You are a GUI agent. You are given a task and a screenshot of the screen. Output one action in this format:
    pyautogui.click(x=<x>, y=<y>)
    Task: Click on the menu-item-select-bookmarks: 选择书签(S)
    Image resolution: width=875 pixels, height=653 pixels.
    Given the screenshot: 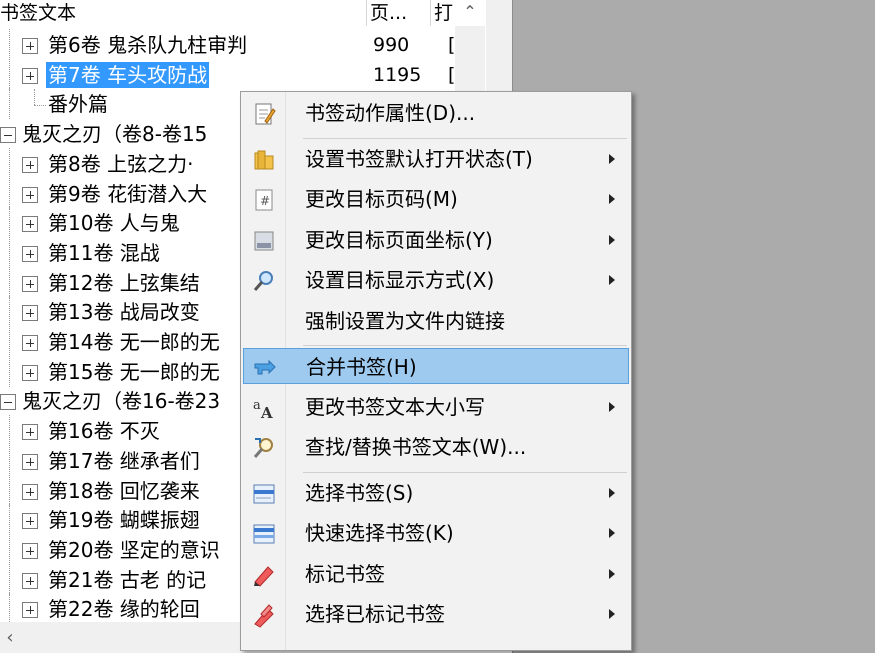 What is the action you would take?
    pyautogui.click(x=436, y=493)
    